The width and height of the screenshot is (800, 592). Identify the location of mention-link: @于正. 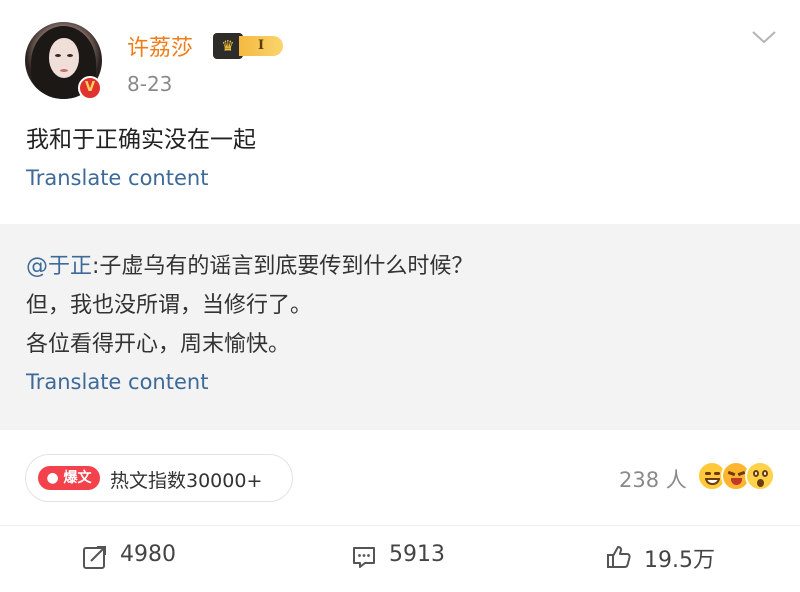
(59, 266).